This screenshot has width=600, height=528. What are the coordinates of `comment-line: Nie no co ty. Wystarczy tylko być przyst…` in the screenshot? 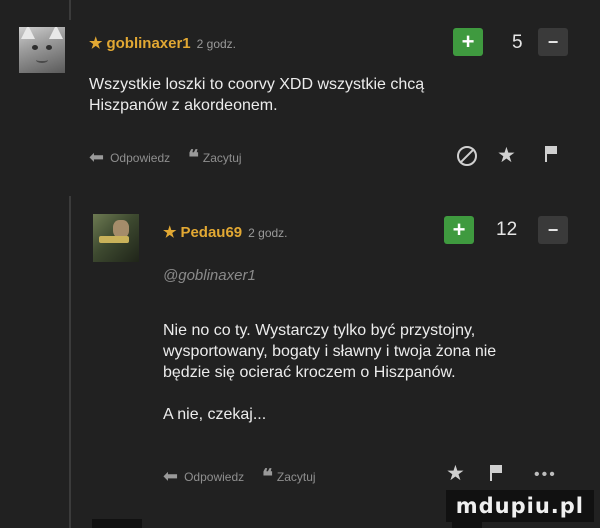 It's located at (319, 330).